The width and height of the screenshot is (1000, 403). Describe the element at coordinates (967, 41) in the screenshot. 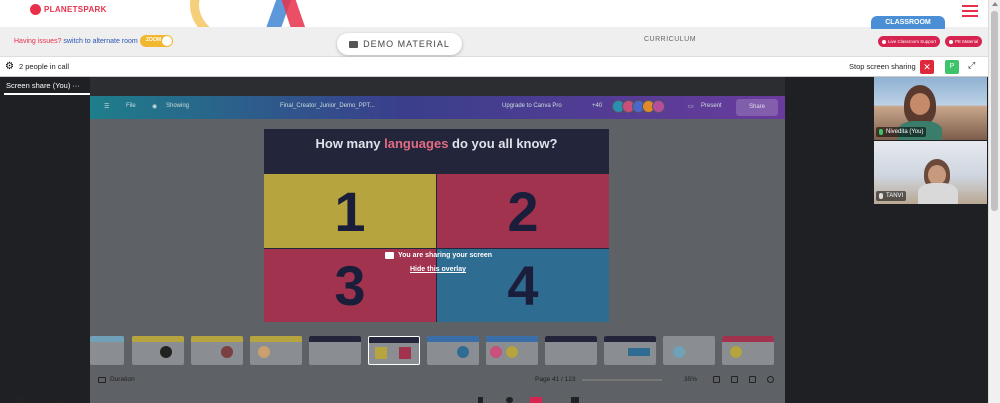

I see `pe-material-label: PE Material` at that location.